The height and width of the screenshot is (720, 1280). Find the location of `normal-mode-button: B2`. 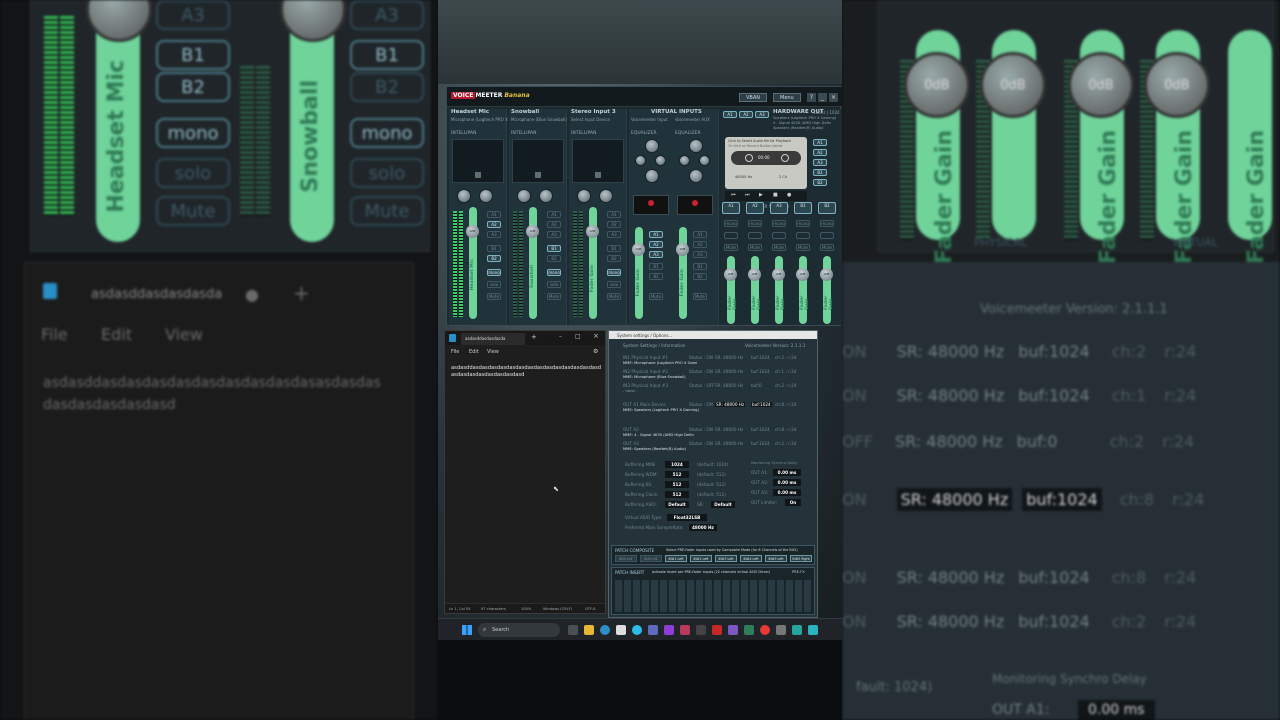

normal-mode-button: B2 is located at coordinates (827, 208).